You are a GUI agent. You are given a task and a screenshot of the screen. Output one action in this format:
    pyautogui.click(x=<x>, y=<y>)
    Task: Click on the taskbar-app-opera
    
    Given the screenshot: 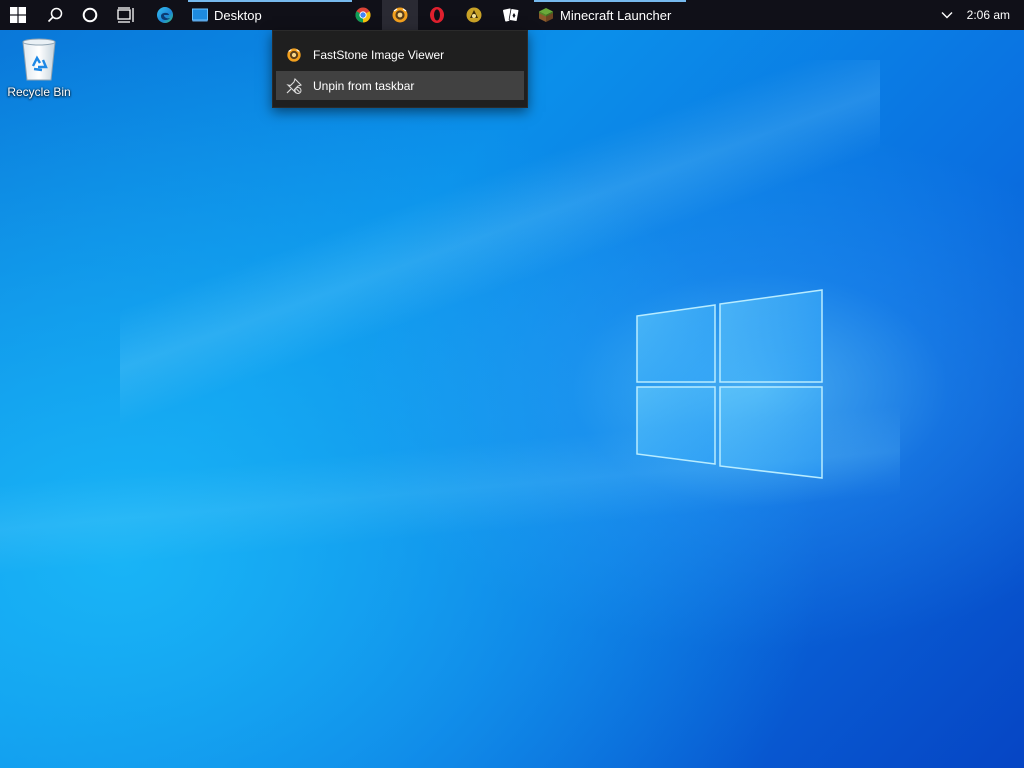 What is the action you would take?
    pyautogui.click(x=437, y=15)
    